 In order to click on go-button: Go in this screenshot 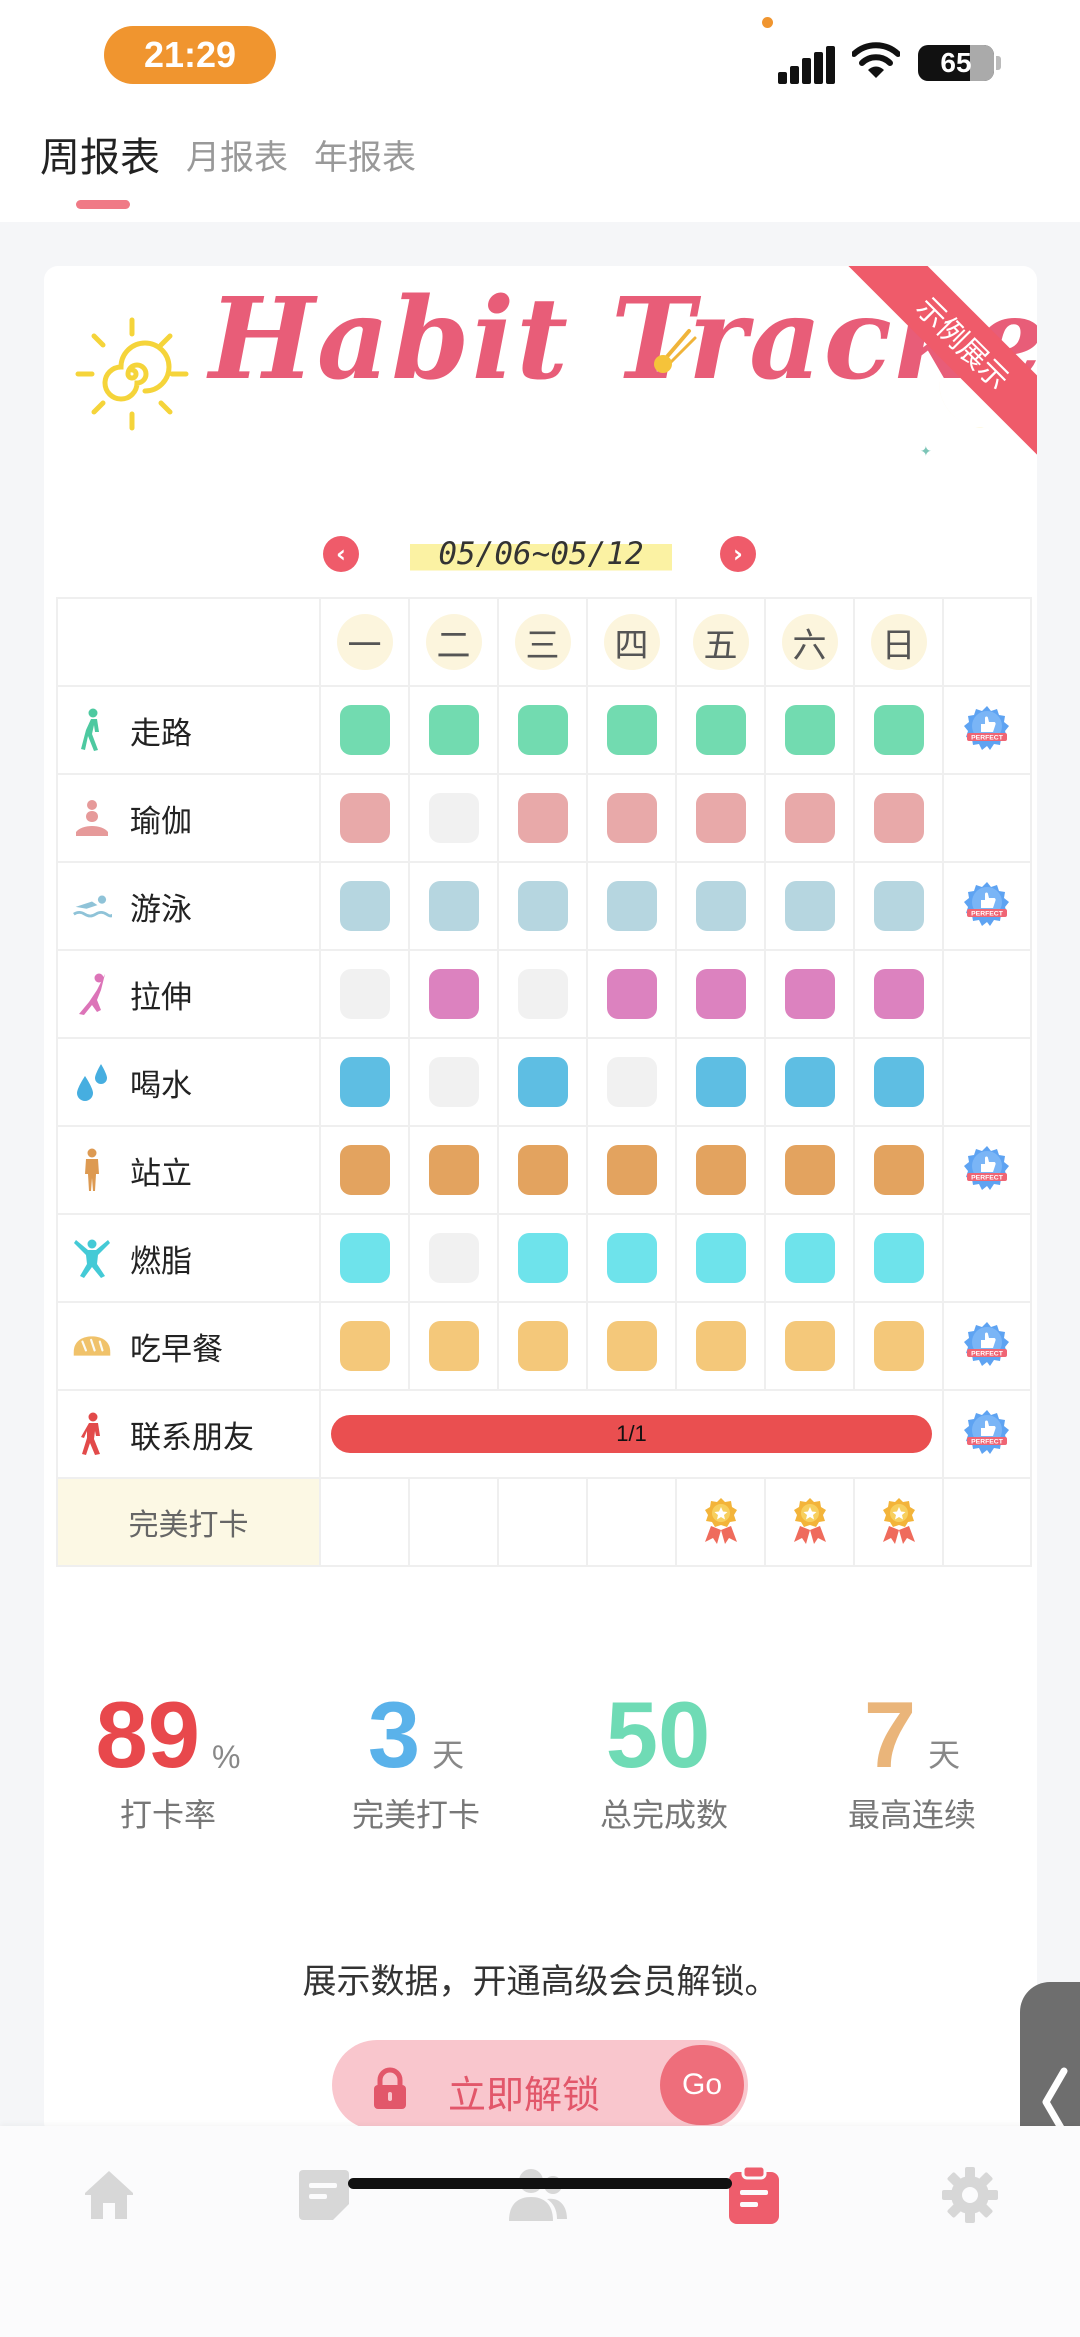, I will do `click(702, 2085)`.